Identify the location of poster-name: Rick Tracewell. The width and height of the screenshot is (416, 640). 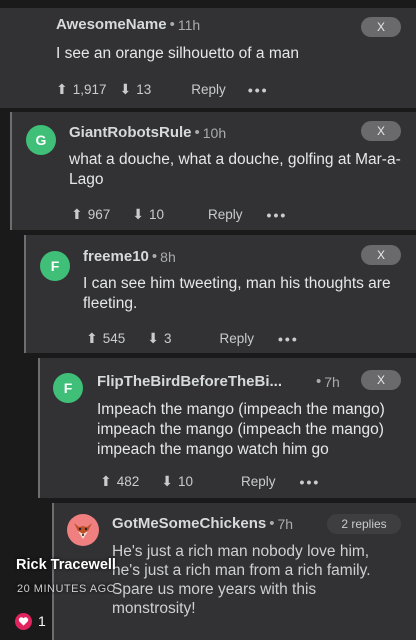
(66, 565).